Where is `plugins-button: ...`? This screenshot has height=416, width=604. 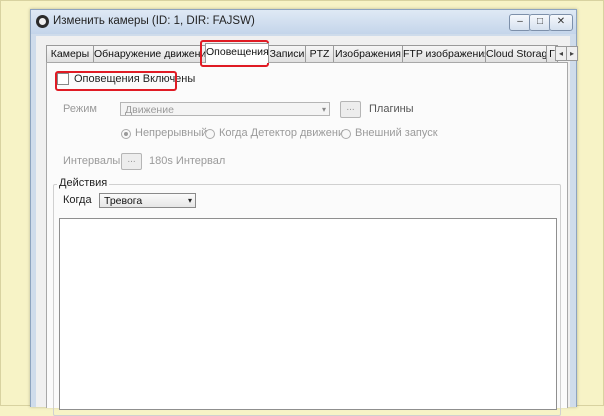 plugins-button: ... is located at coordinates (350, 109).